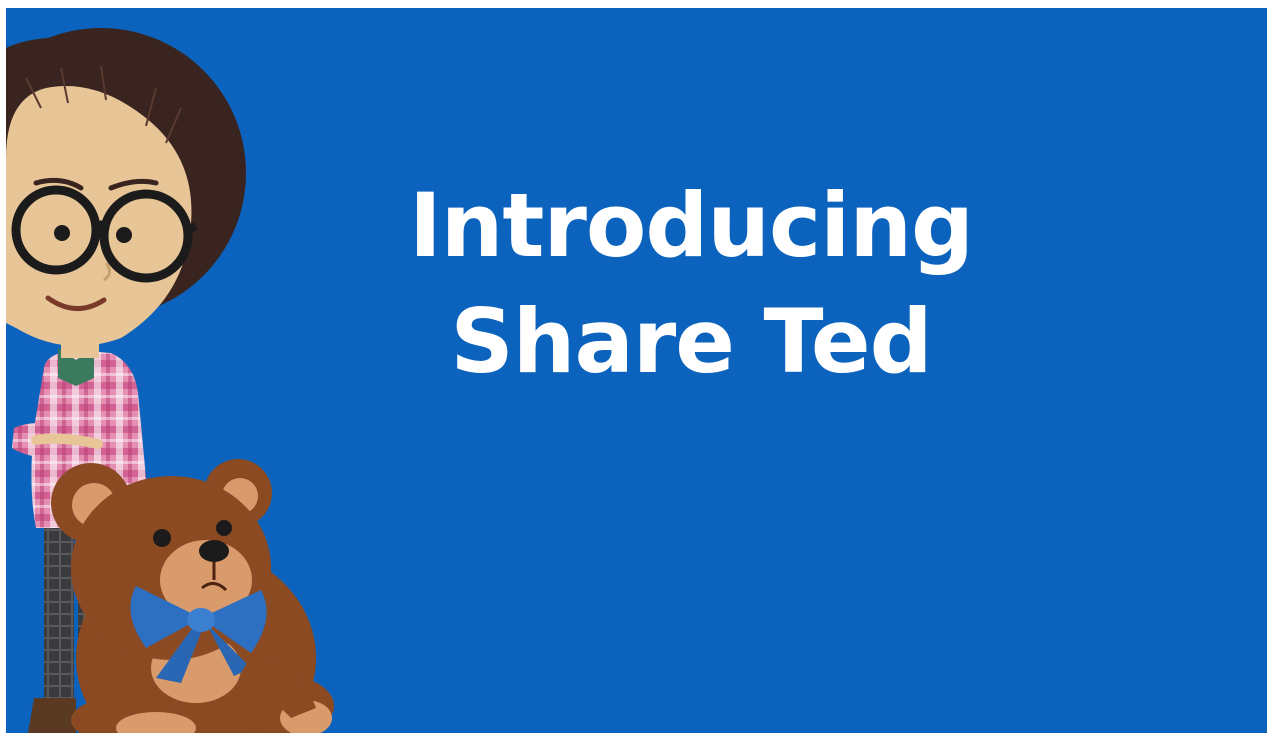  Describe the element at coordinates (691, 341) in the screenshot. I see `title-line-2: Share Ted` at that location.